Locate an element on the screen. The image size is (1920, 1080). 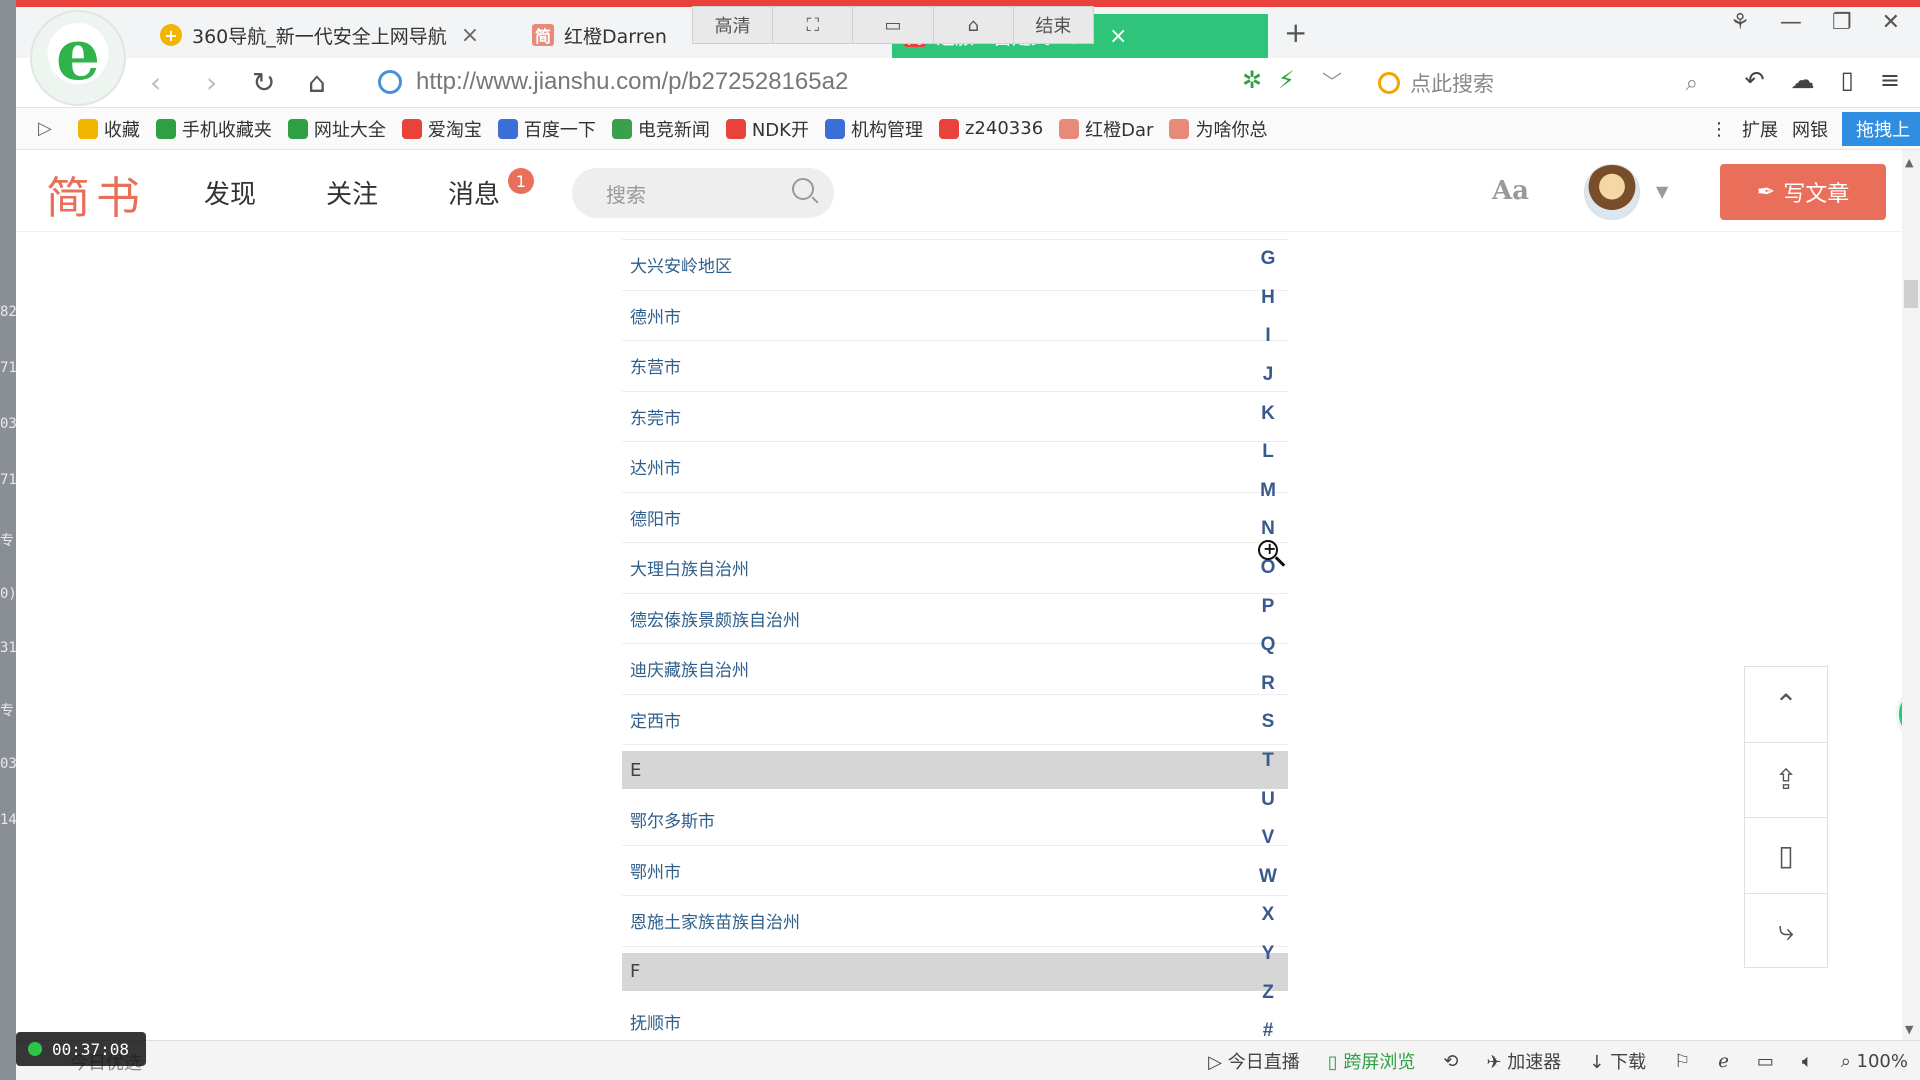
page-scrollbar: ▲ ▼ is located at coordinates (1911, 595).